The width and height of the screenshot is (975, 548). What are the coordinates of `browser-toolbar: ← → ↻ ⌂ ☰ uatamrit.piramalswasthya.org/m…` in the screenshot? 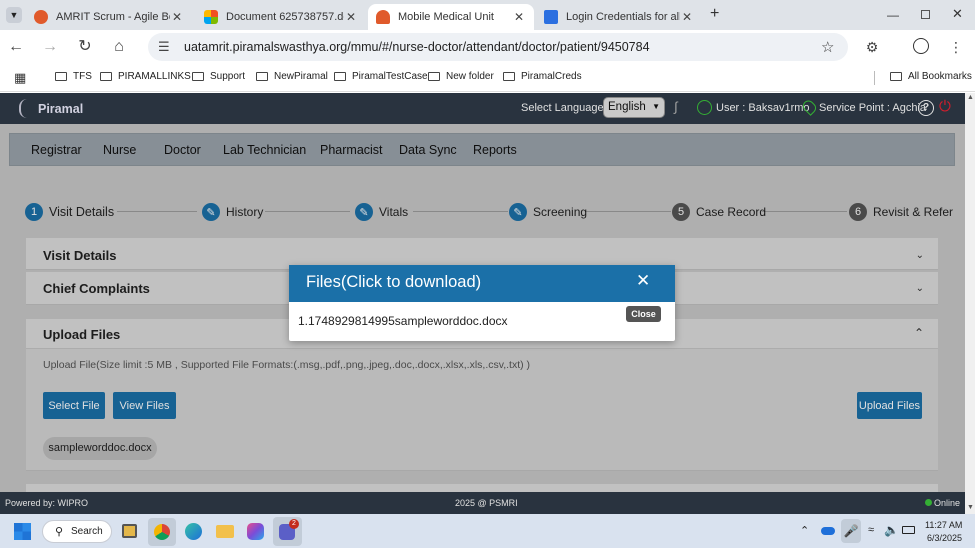 It's located at (487, 47).